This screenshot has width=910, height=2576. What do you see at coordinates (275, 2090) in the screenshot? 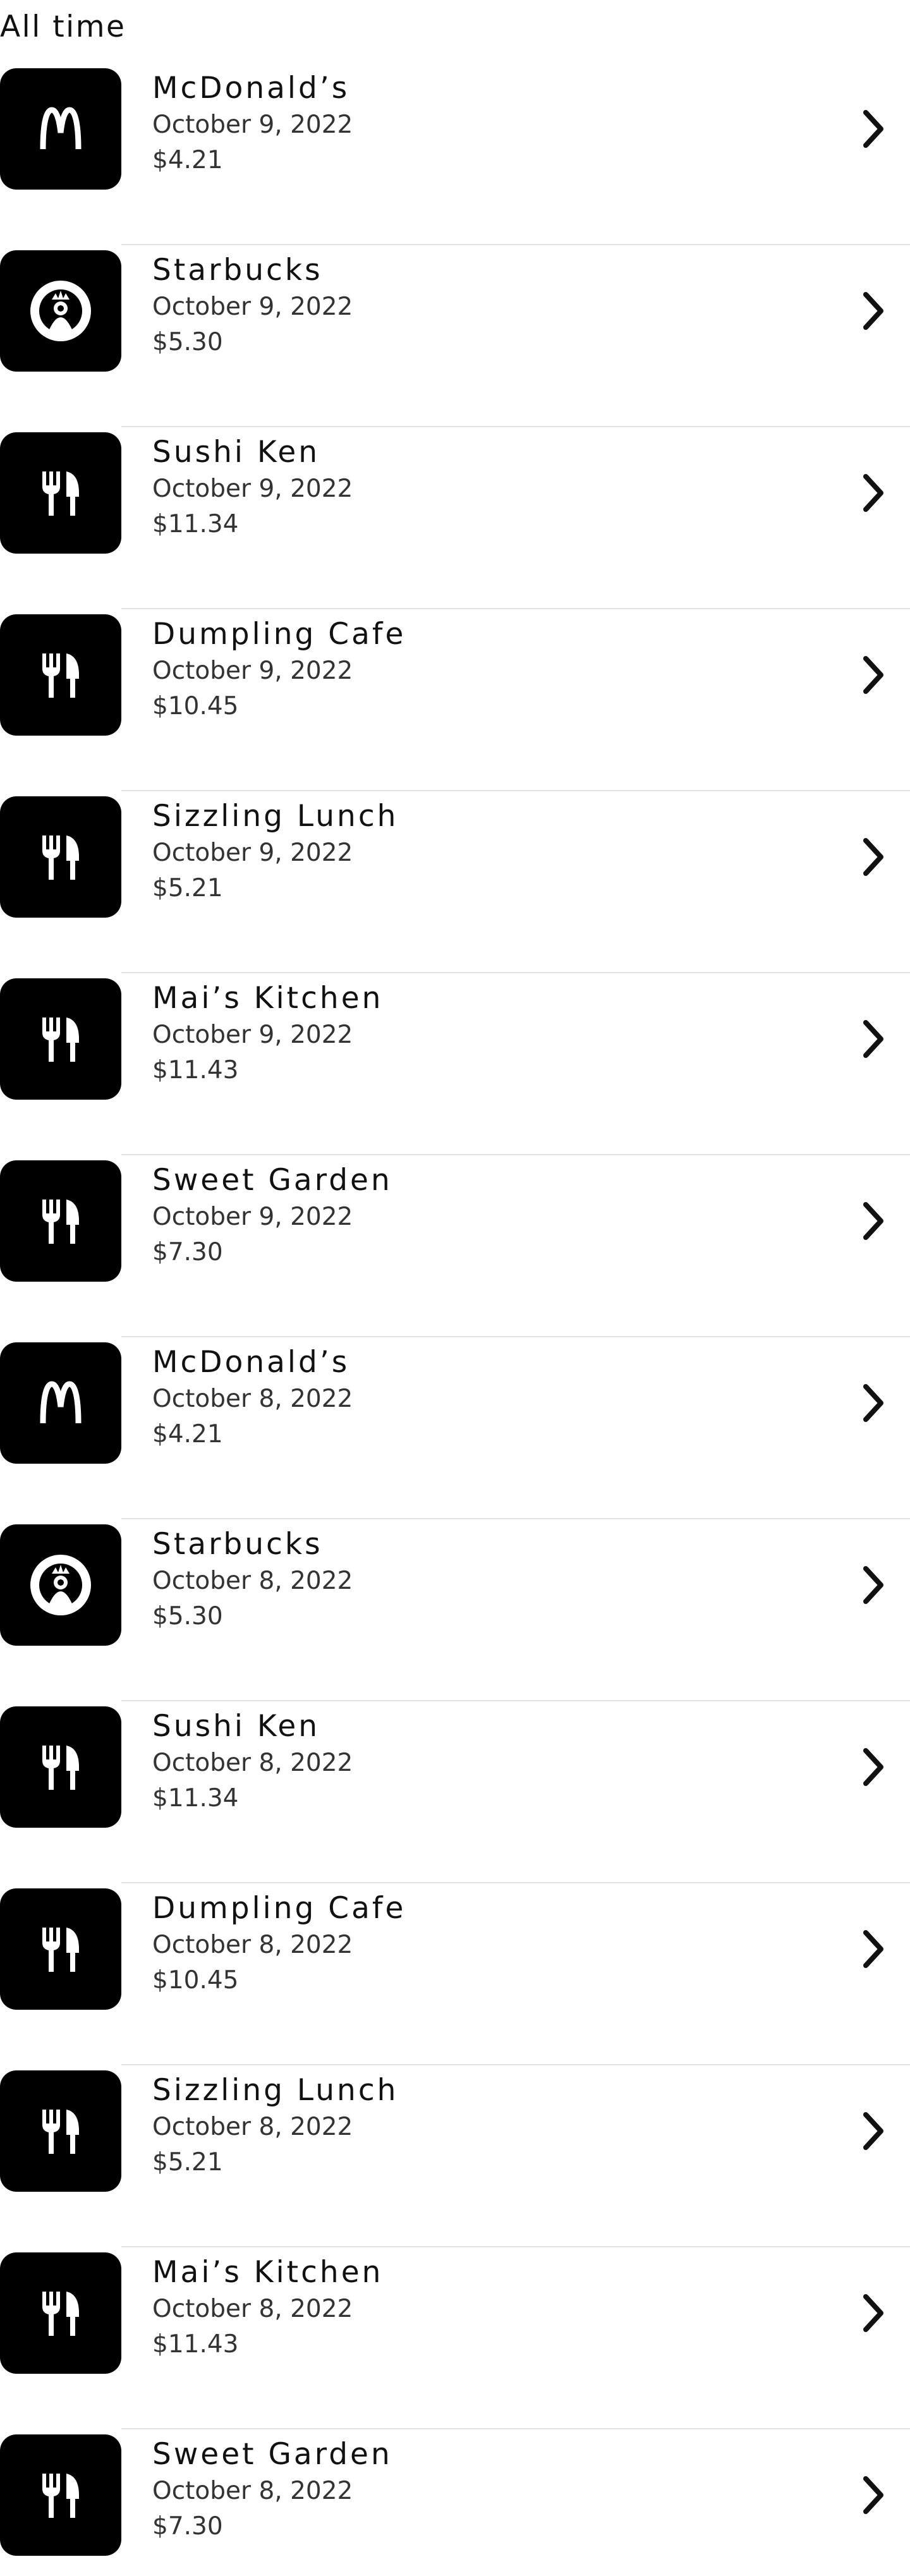
I see `merchant-name: Sizzling Lunch` at bounding box center [275, 2090].